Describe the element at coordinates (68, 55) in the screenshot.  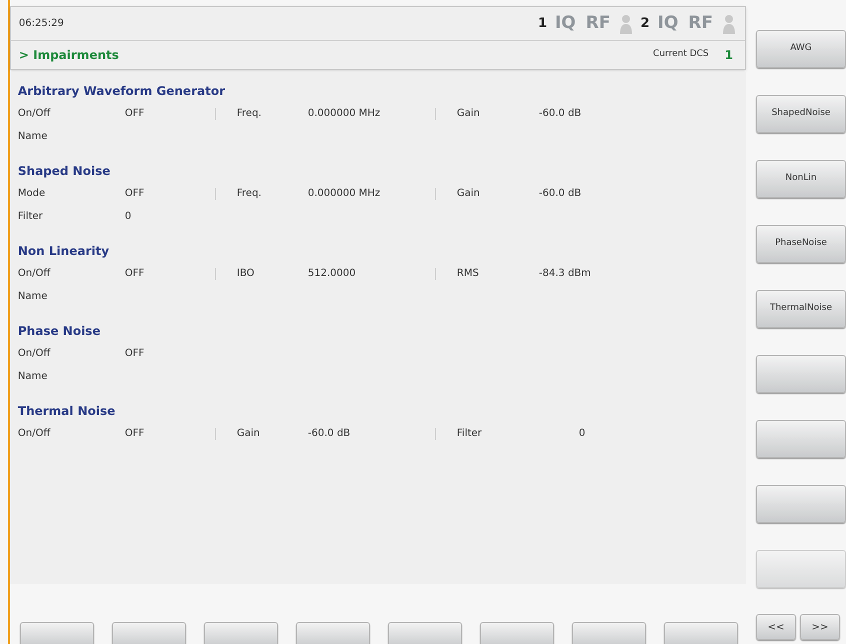
I see `breadcrumb: > Impairments` at that location.